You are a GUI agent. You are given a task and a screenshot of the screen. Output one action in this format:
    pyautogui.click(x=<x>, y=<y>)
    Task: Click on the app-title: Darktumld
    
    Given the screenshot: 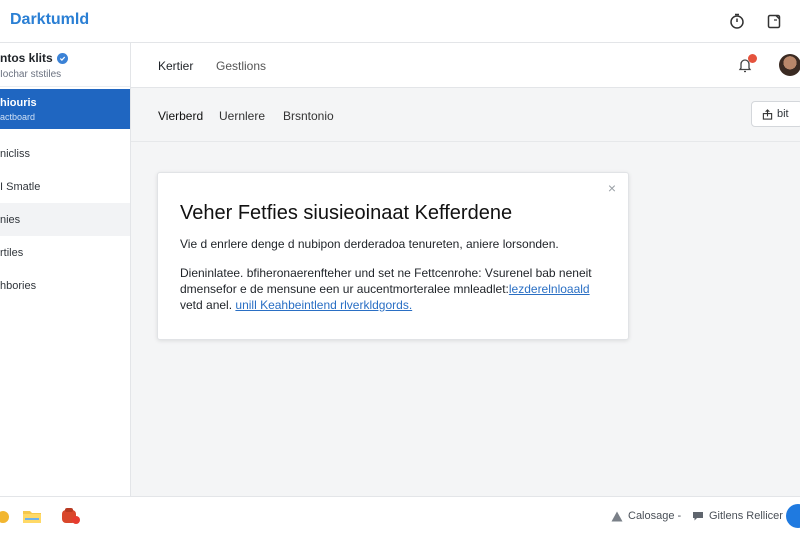 What is the action you would take?
    pyautogui.click(x=49, y=20)
    